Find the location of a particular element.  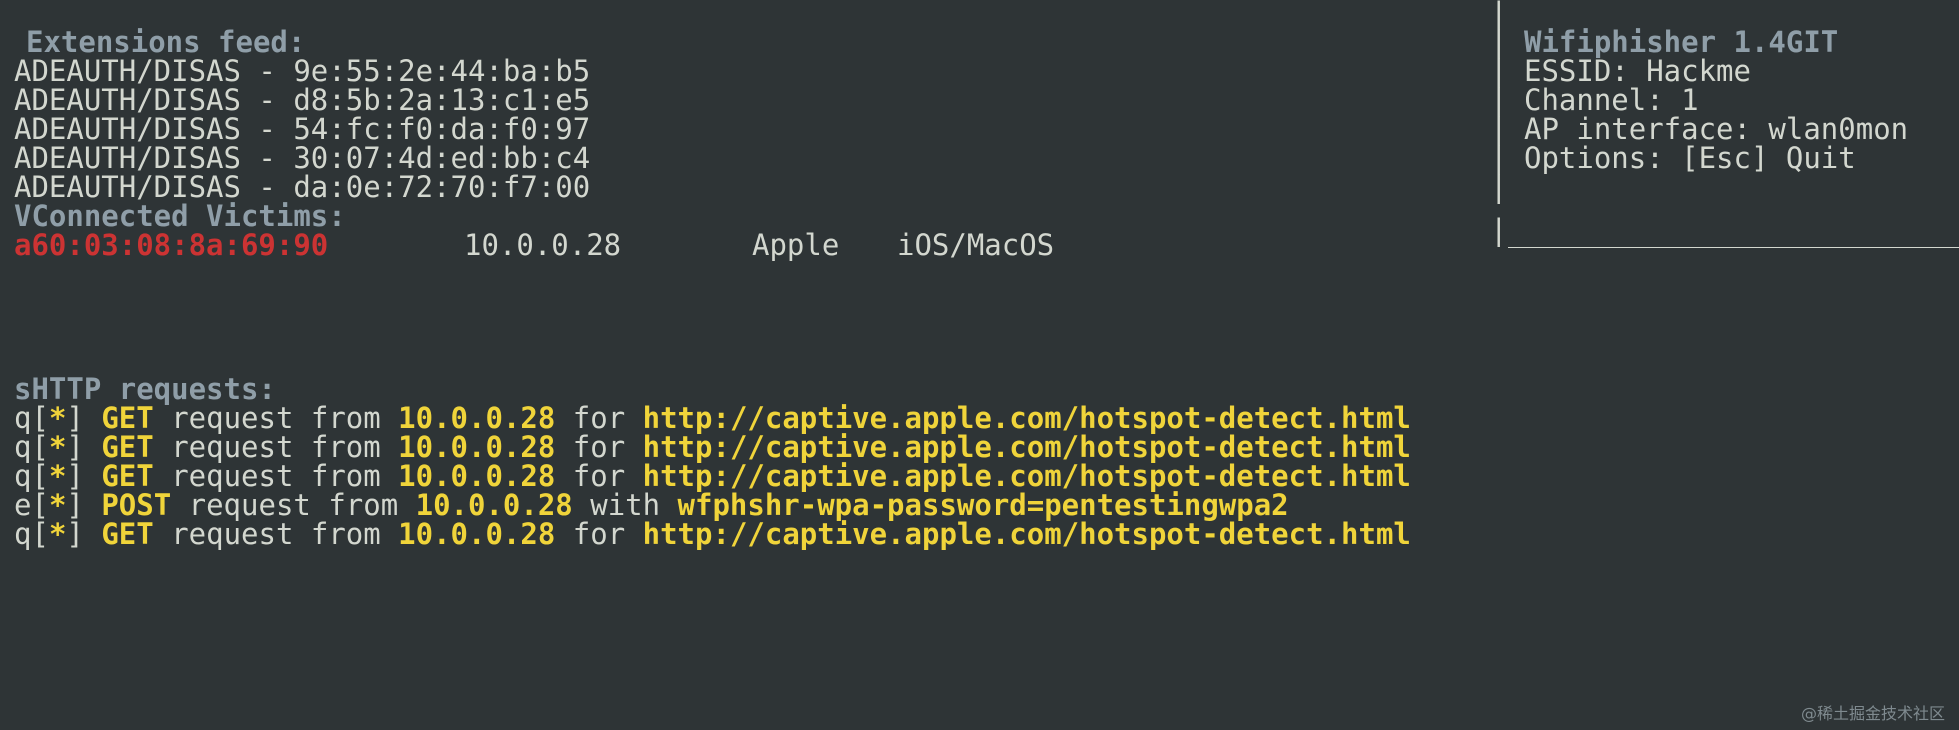

victim-ip-address: 10.0.0.28 is located at coordinates (543, 245).